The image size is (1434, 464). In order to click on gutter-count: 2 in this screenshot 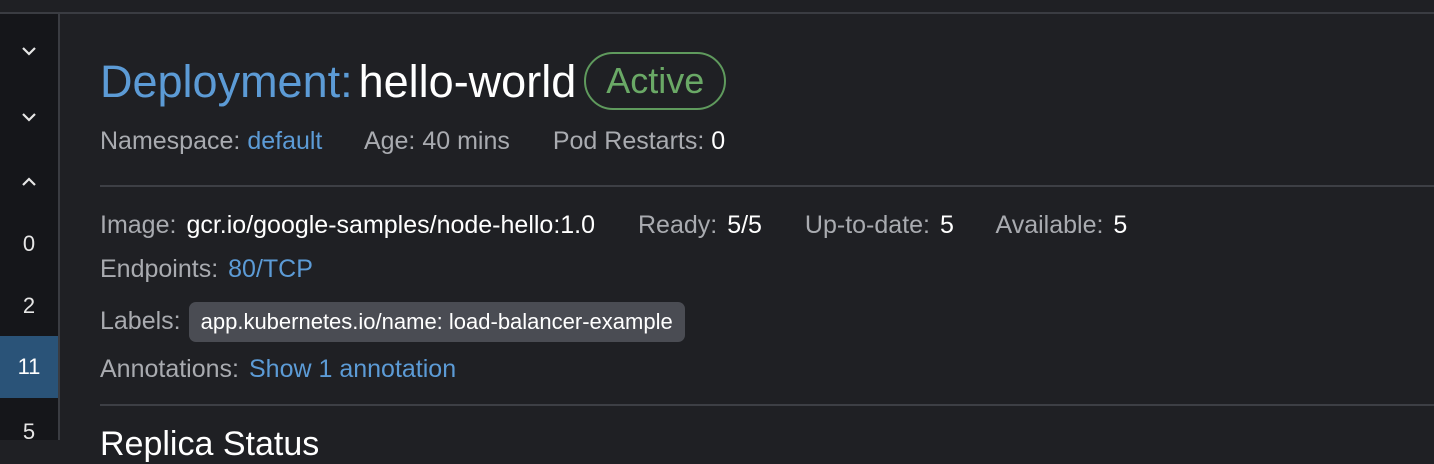, I will do `click(29, 306)`.